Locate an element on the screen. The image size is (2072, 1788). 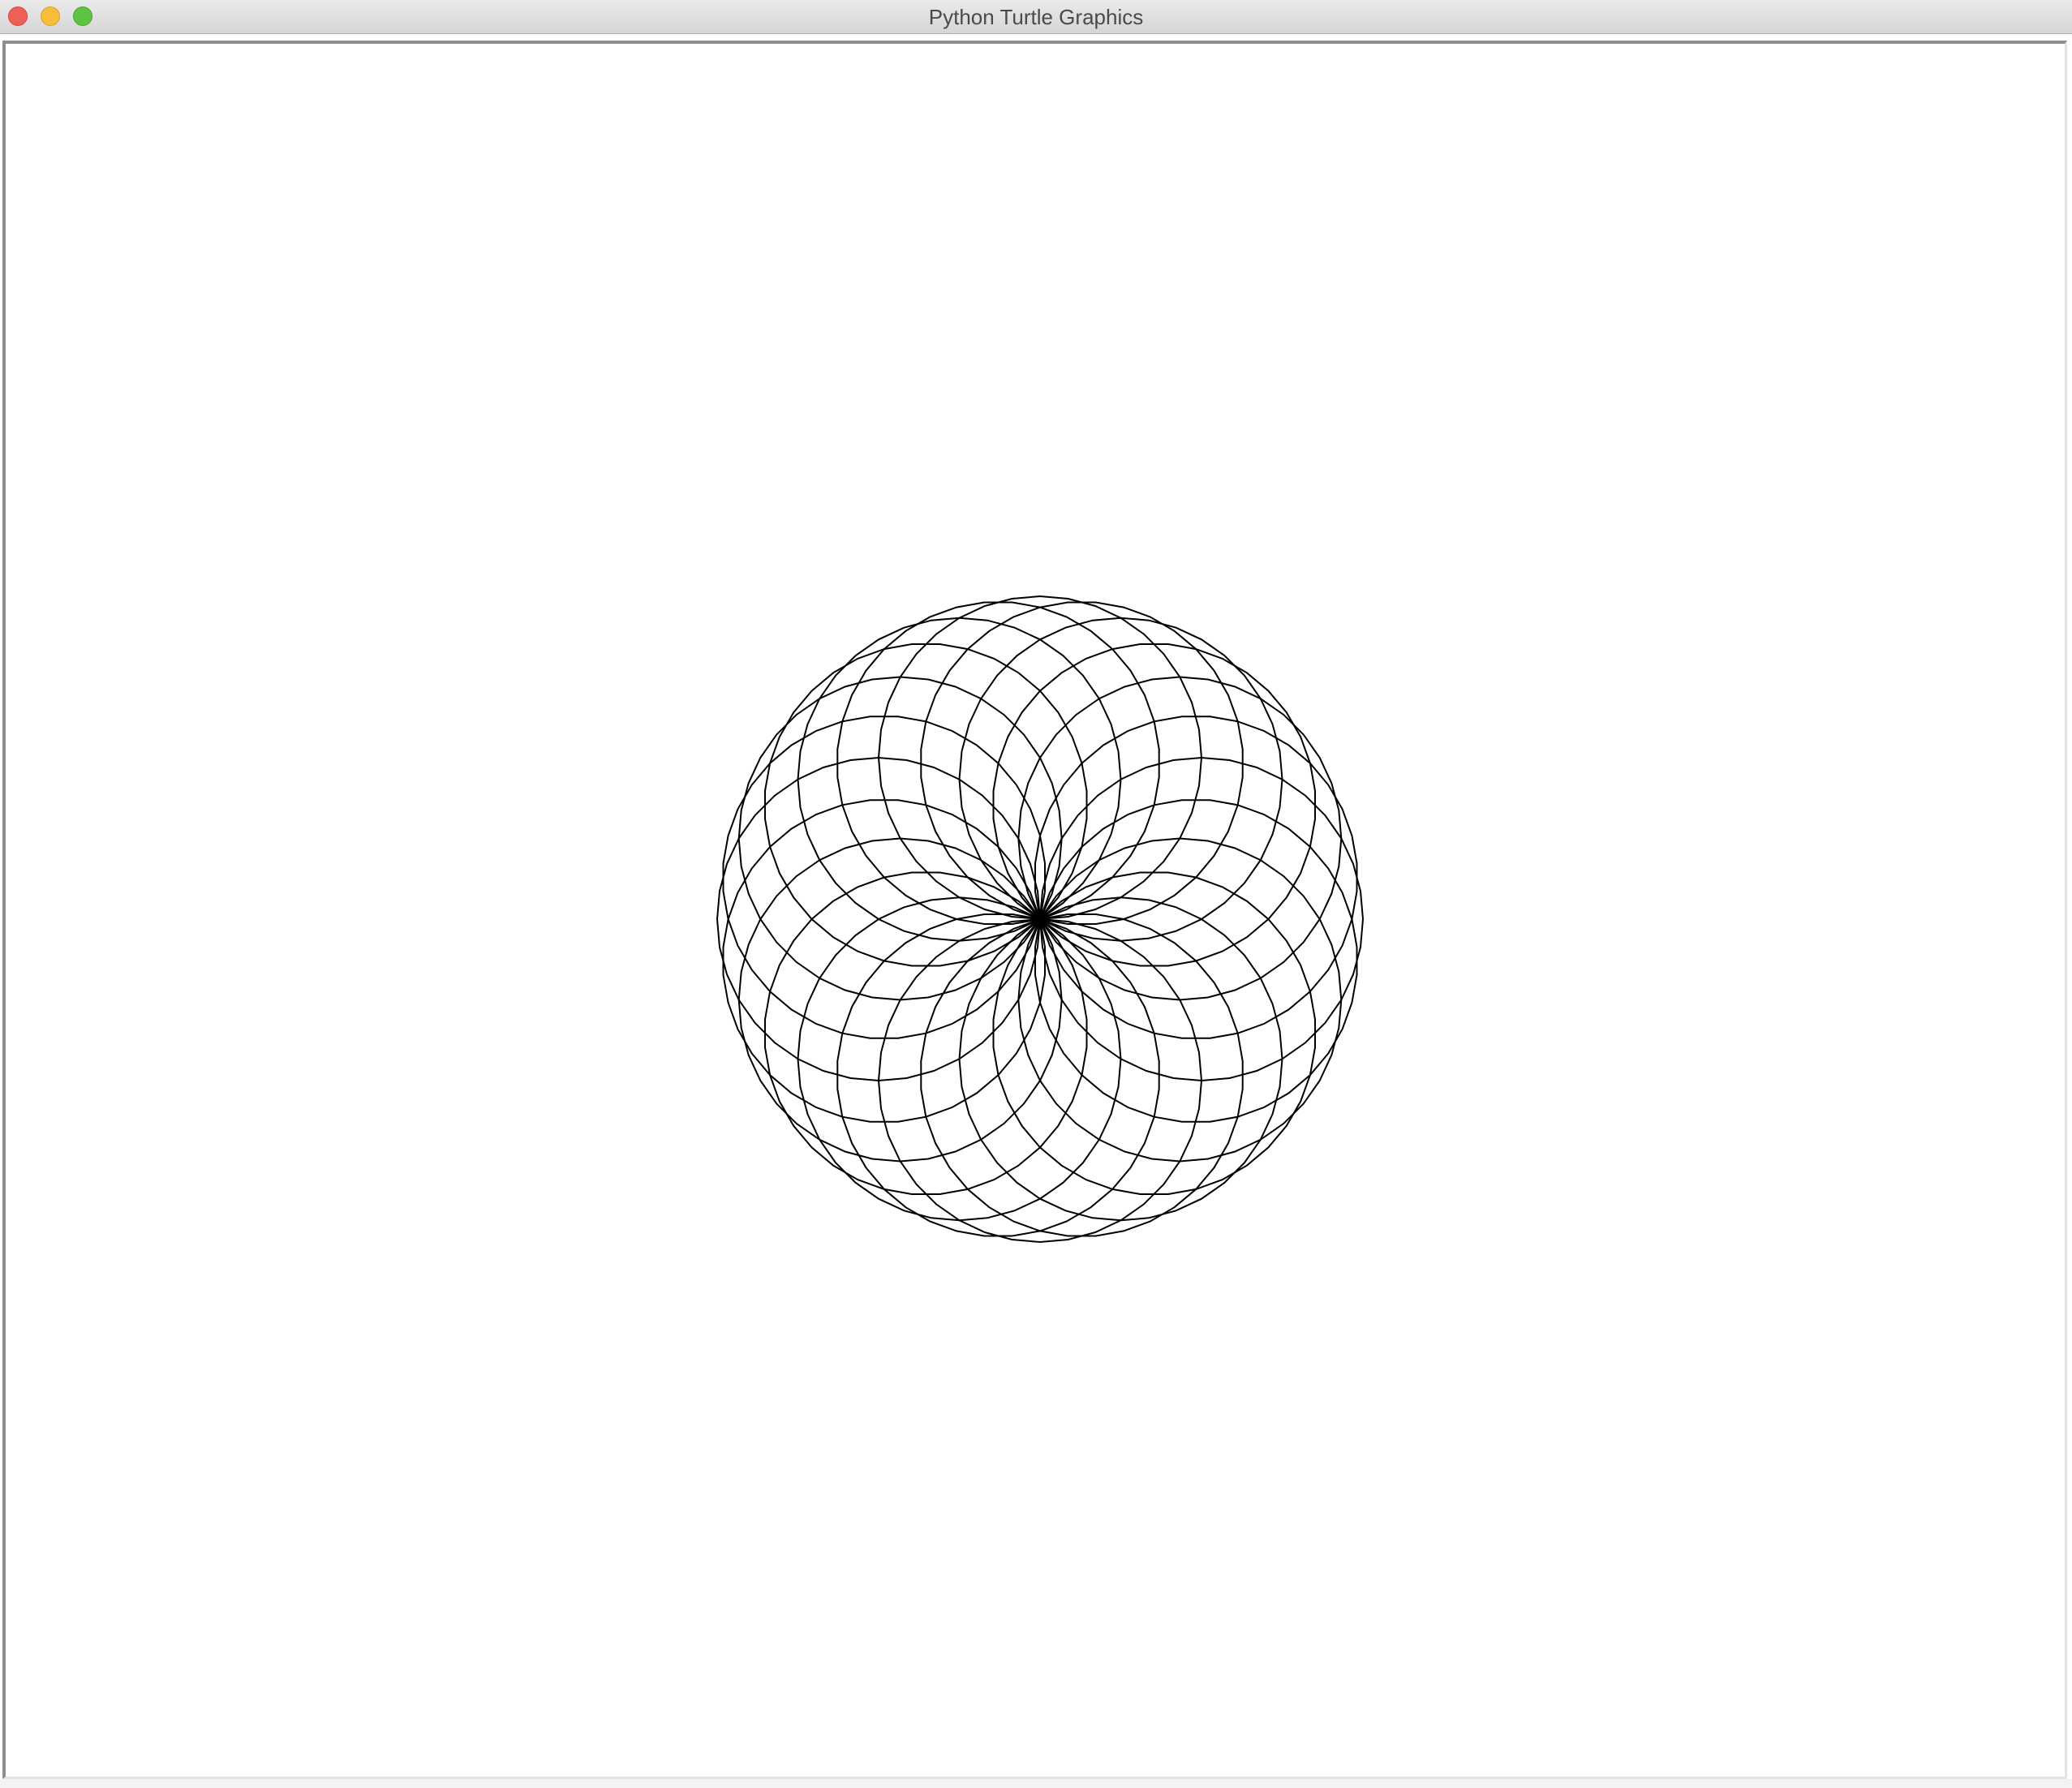
title-bar: Python Turtle Graphics is located at coordinates (1036, 17).